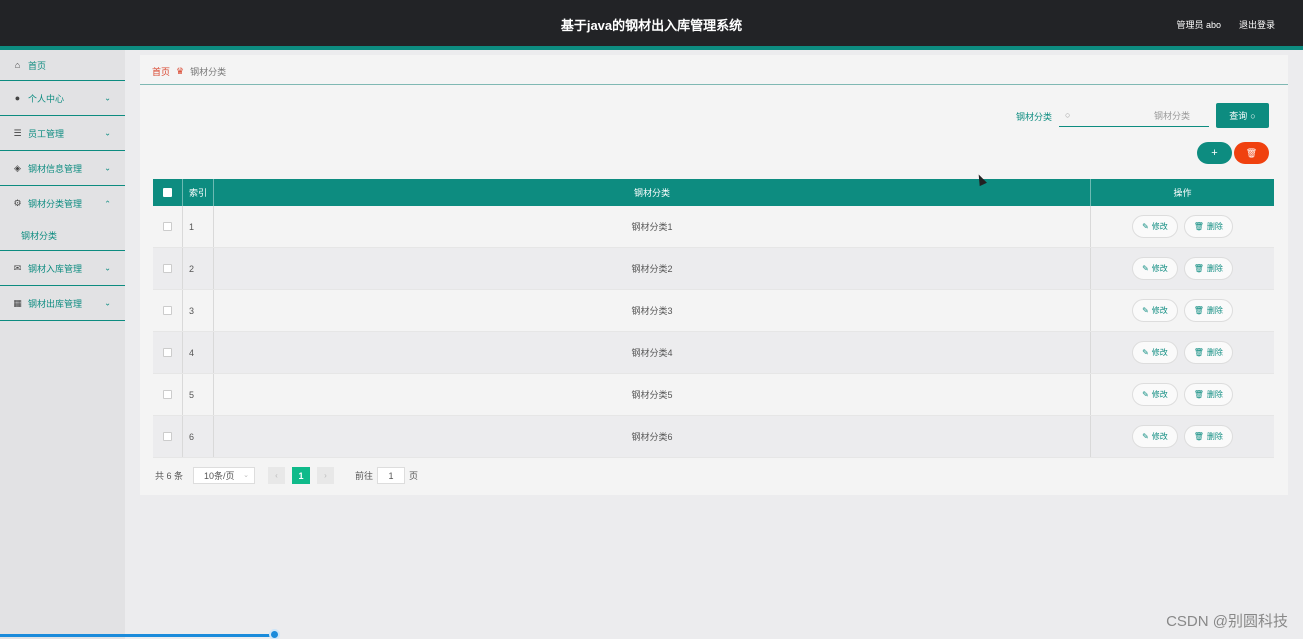 This screenshot has width=1303, height=639. I want to click on current-user: 管理员 abo, so click(1198, 25).